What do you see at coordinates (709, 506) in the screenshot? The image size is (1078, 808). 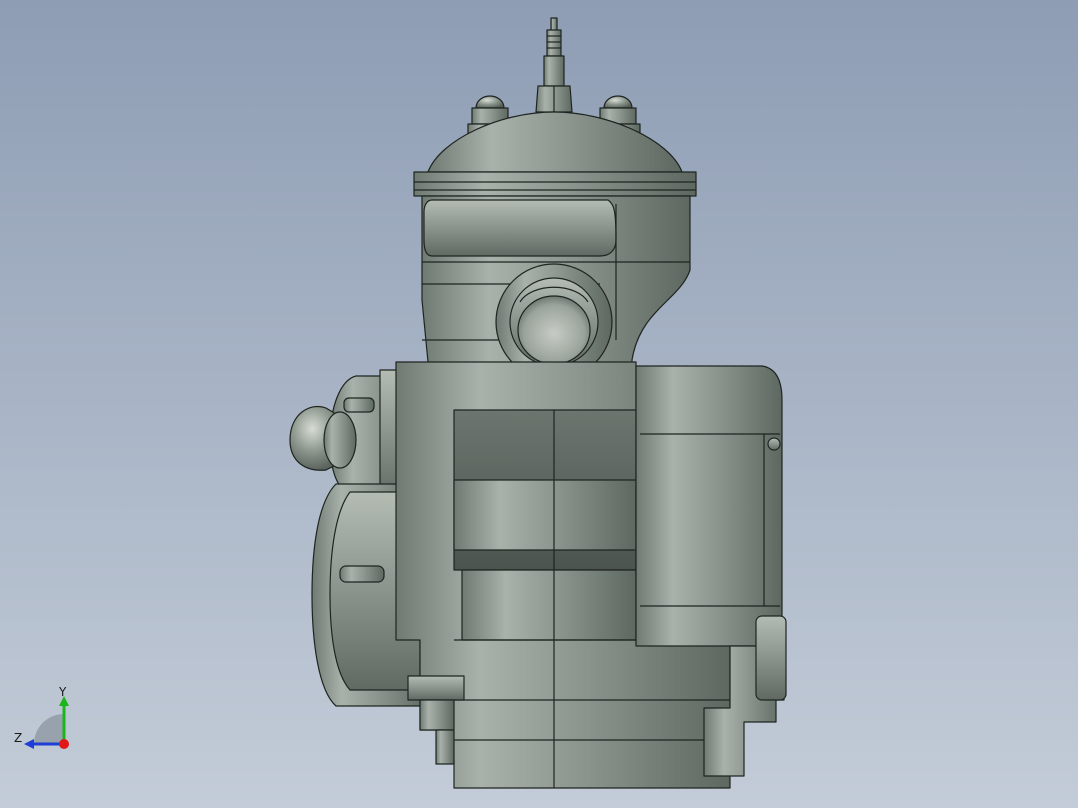 I see `gearbox-cover` at bounding box center [709, 506].